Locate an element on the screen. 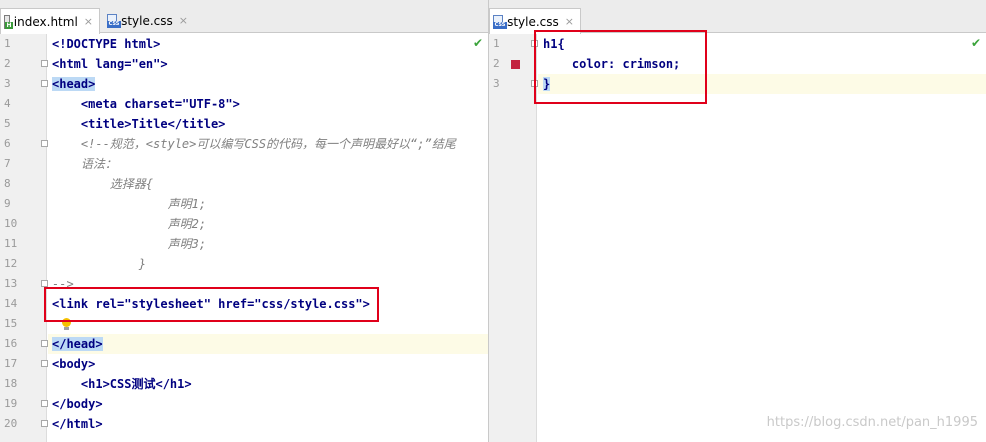  current-code-line: </head> is located at coordinates (268, 344).